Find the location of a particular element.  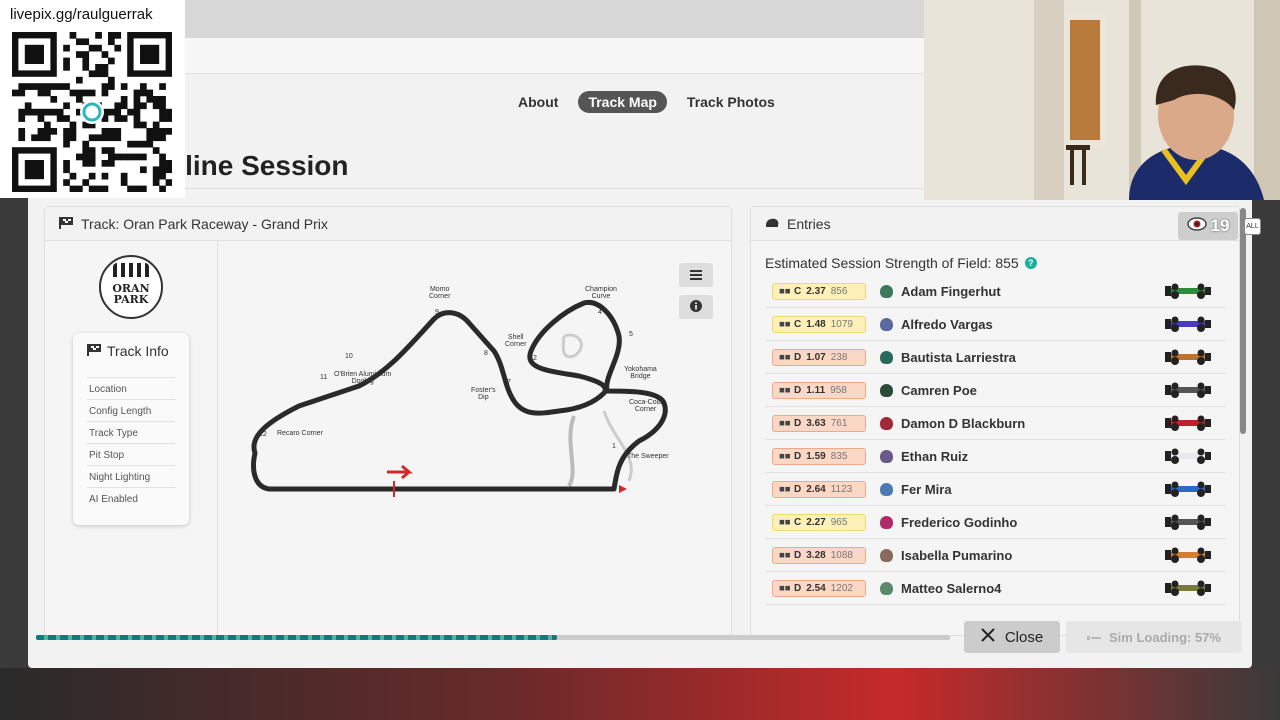

turn-9: 9 is located at coordinates (437, 312).